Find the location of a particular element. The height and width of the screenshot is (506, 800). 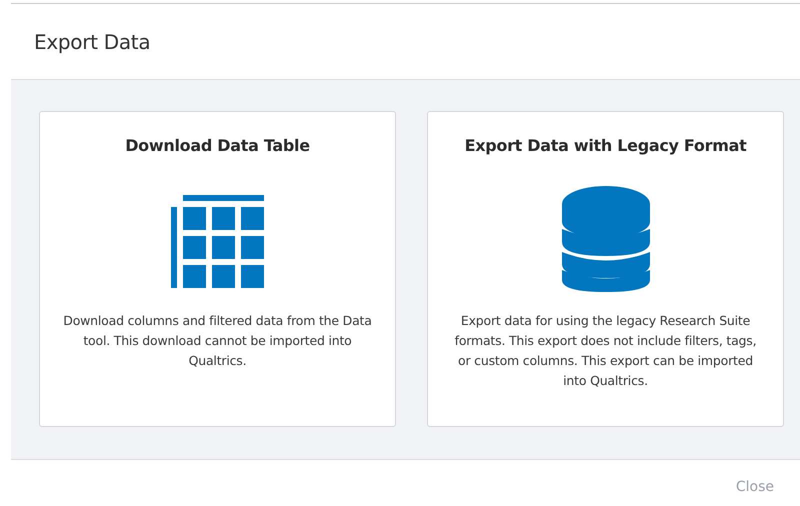

option-description: Export data for using the legacy Research Suite formats. This export does not include filters, tags, or custom columns. This export can be imported into Qualtrics. is located at coordinates (606, 351).